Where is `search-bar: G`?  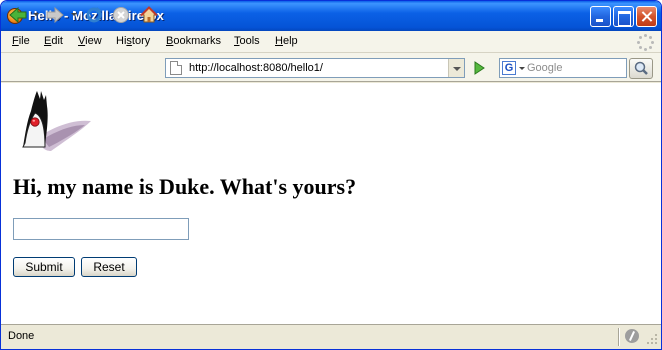 search-bar: G is located at coordinates (563, 68).